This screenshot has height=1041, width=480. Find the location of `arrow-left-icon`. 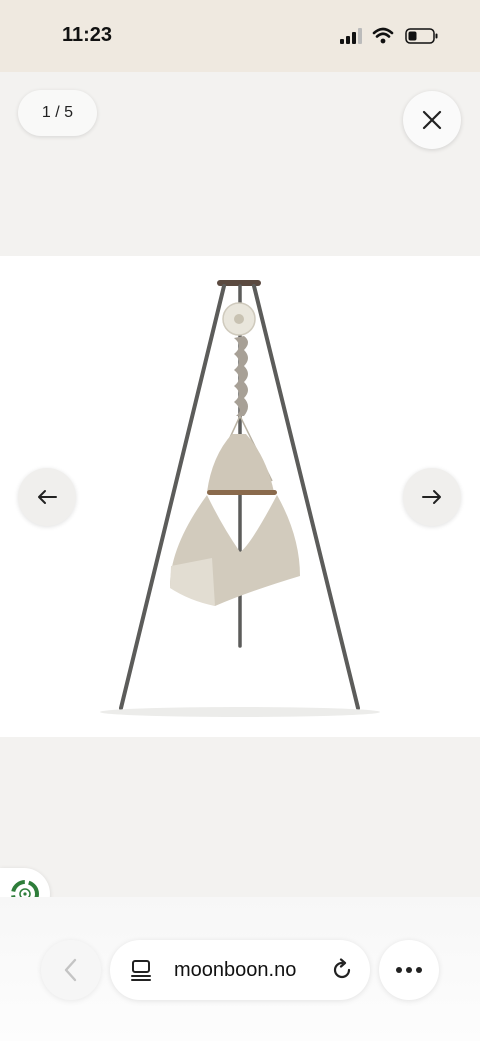

arrow-left-icon is located at coordinates (47, 497).